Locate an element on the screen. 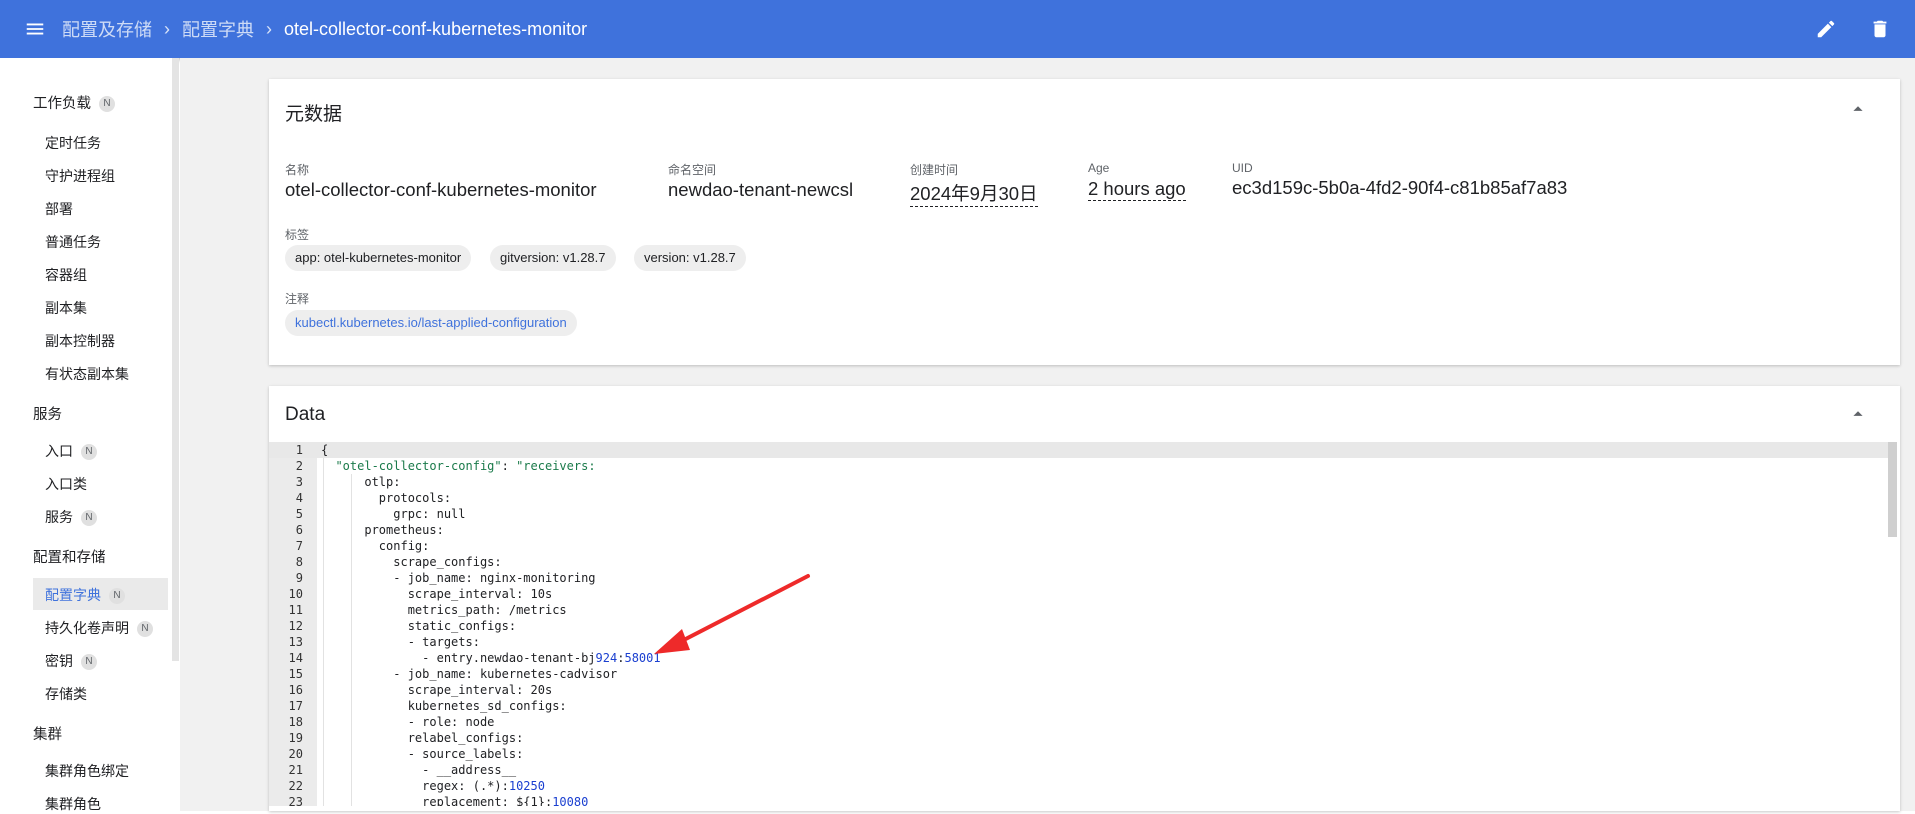 This screenshot has height=814, width=1915. sidebar-item-statefulsets: 有状态副本集 is located at coordinates (87, 374).